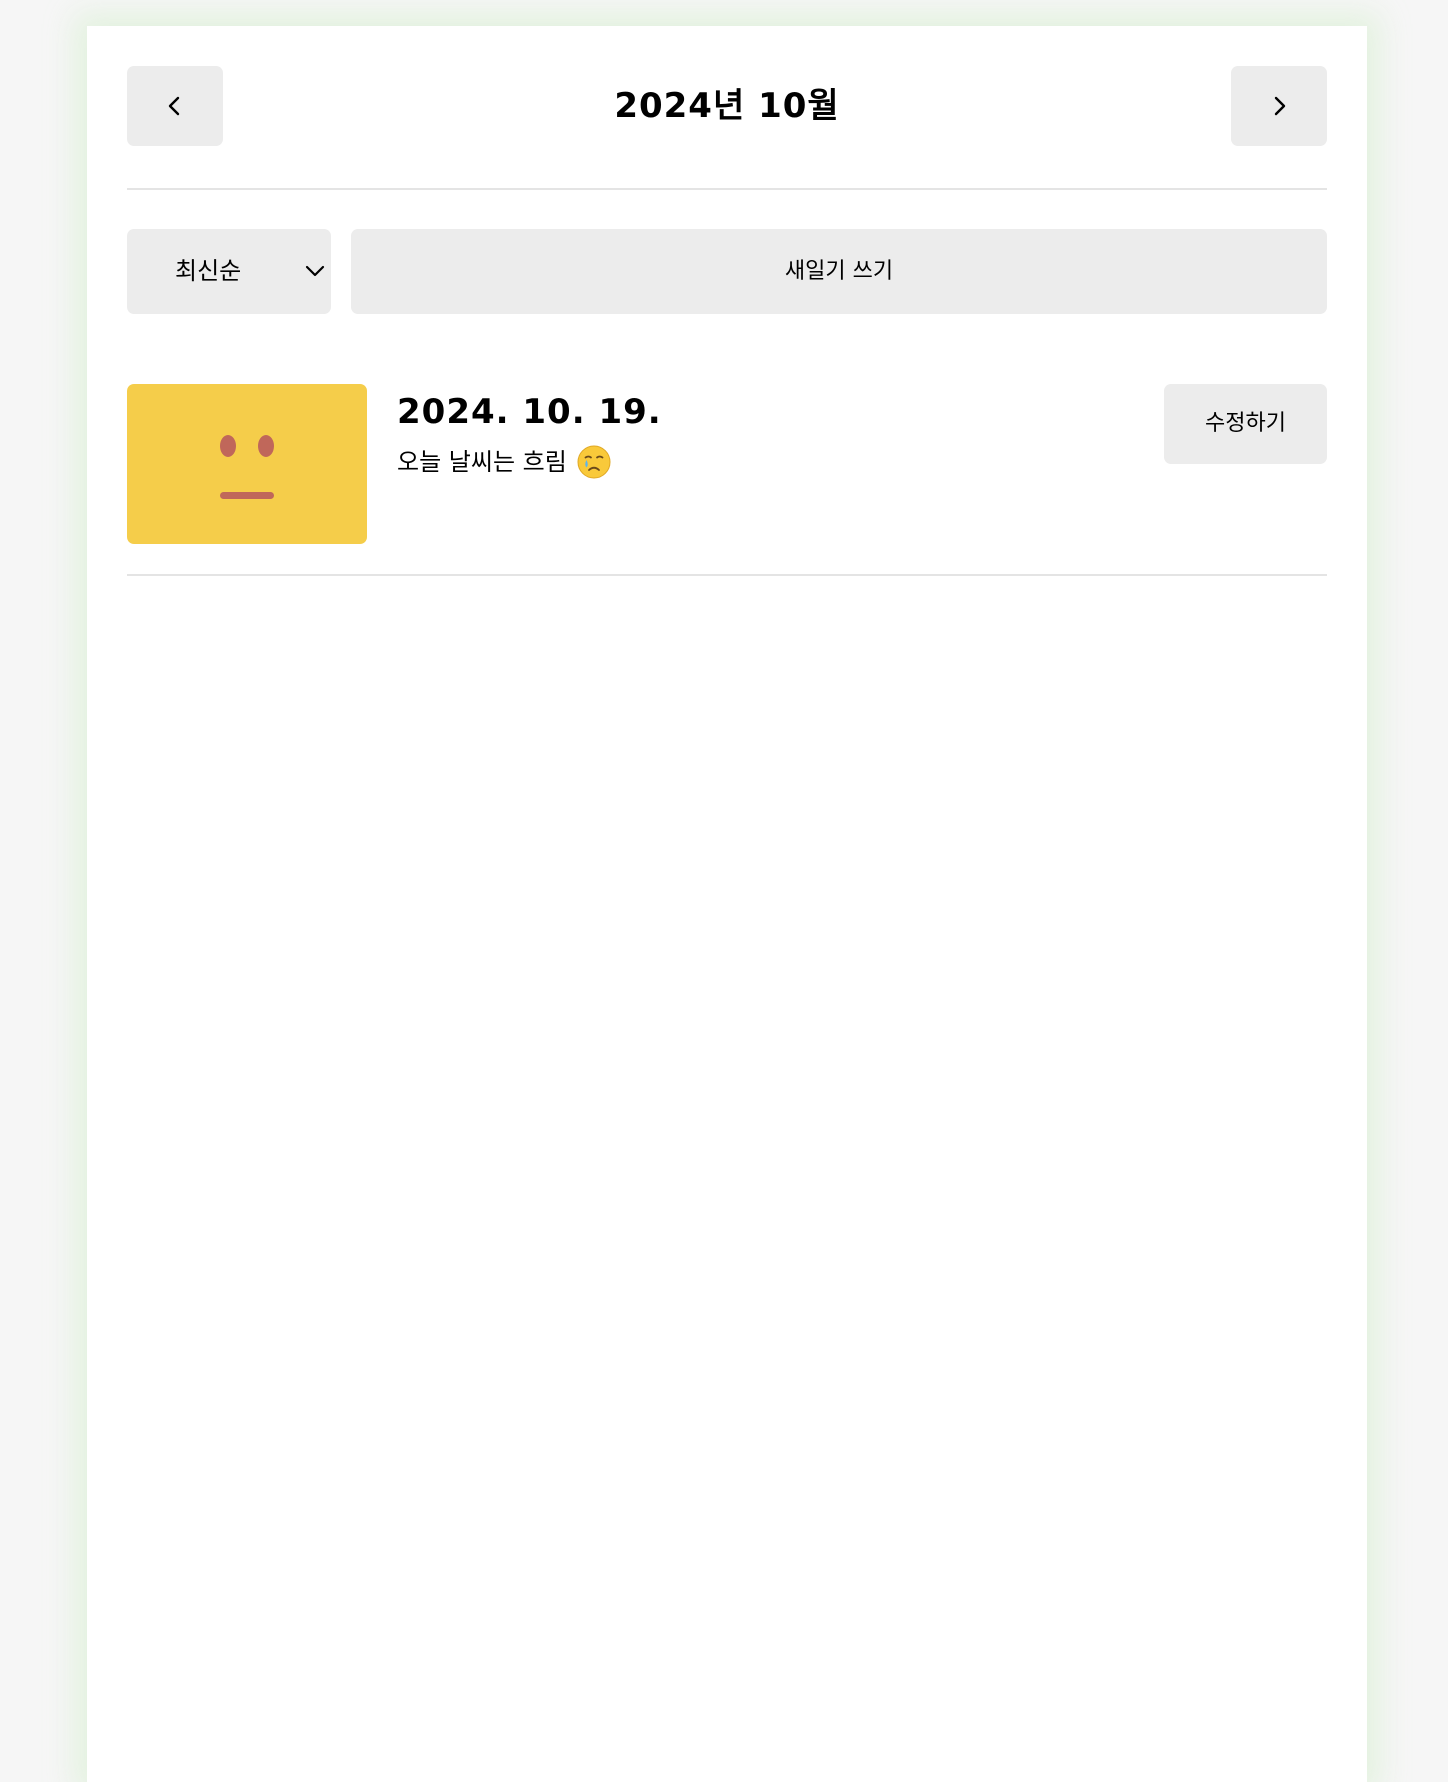 The height and width of the screenshot is (1782, 1448). I want to click on sort-selected-value: 최신순, so click(208, 271).